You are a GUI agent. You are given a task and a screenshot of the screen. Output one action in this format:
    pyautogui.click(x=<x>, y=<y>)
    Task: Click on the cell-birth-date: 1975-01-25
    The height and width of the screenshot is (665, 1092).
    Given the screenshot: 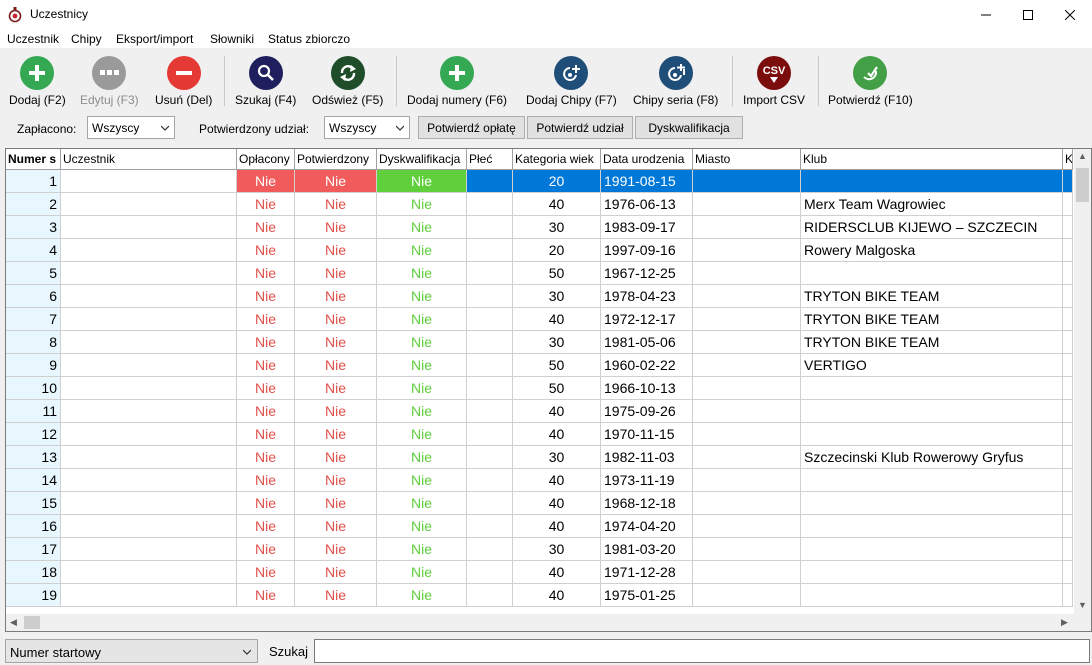 What is the action you would take?
    pyautogui.click(x=647, y=595)
    